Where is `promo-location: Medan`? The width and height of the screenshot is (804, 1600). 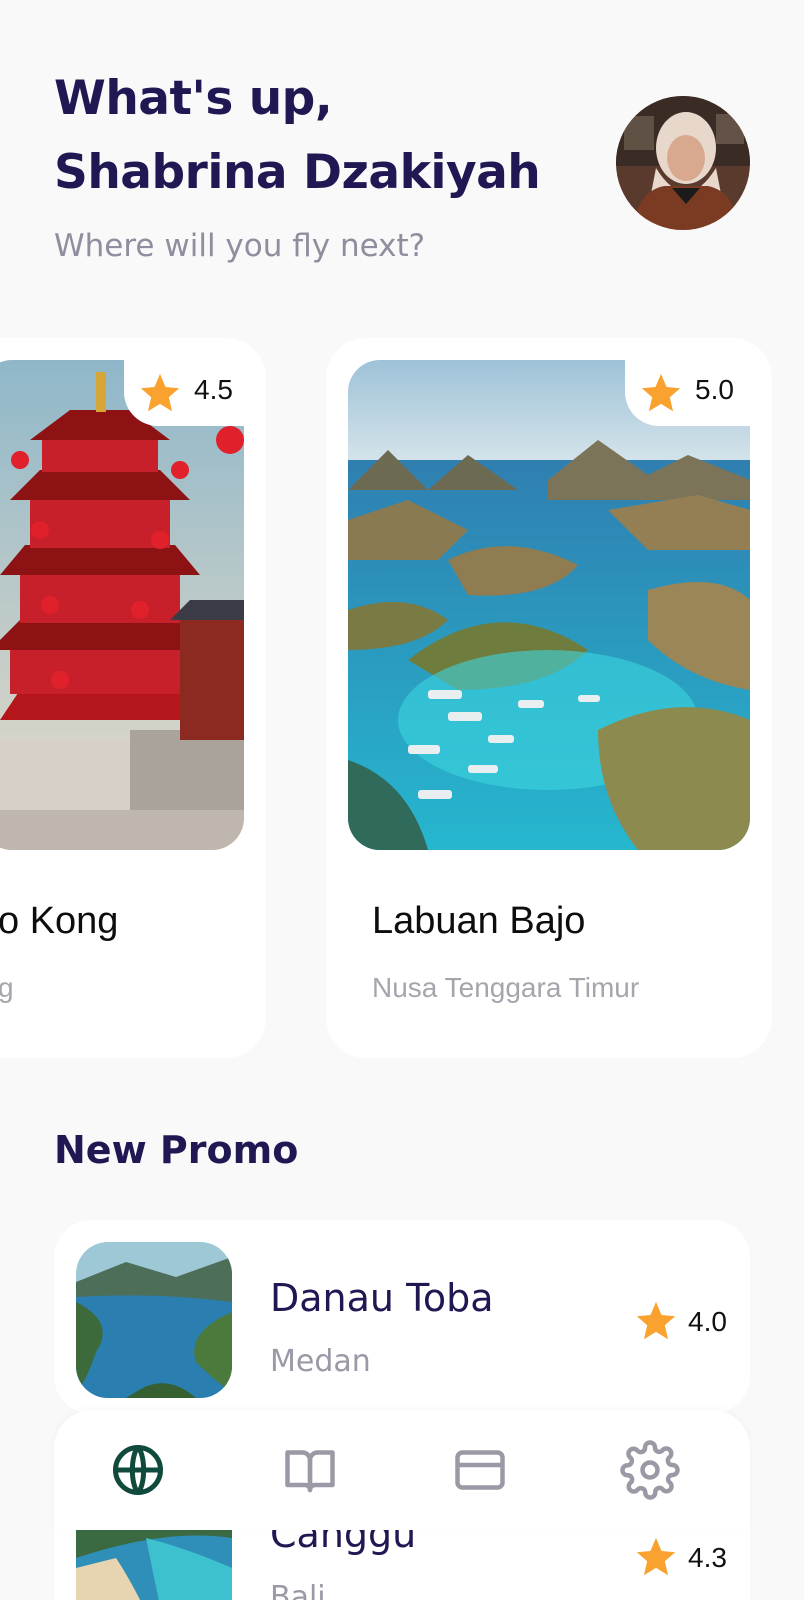 promo-location: Medan is located at coordinates (320, 1361).